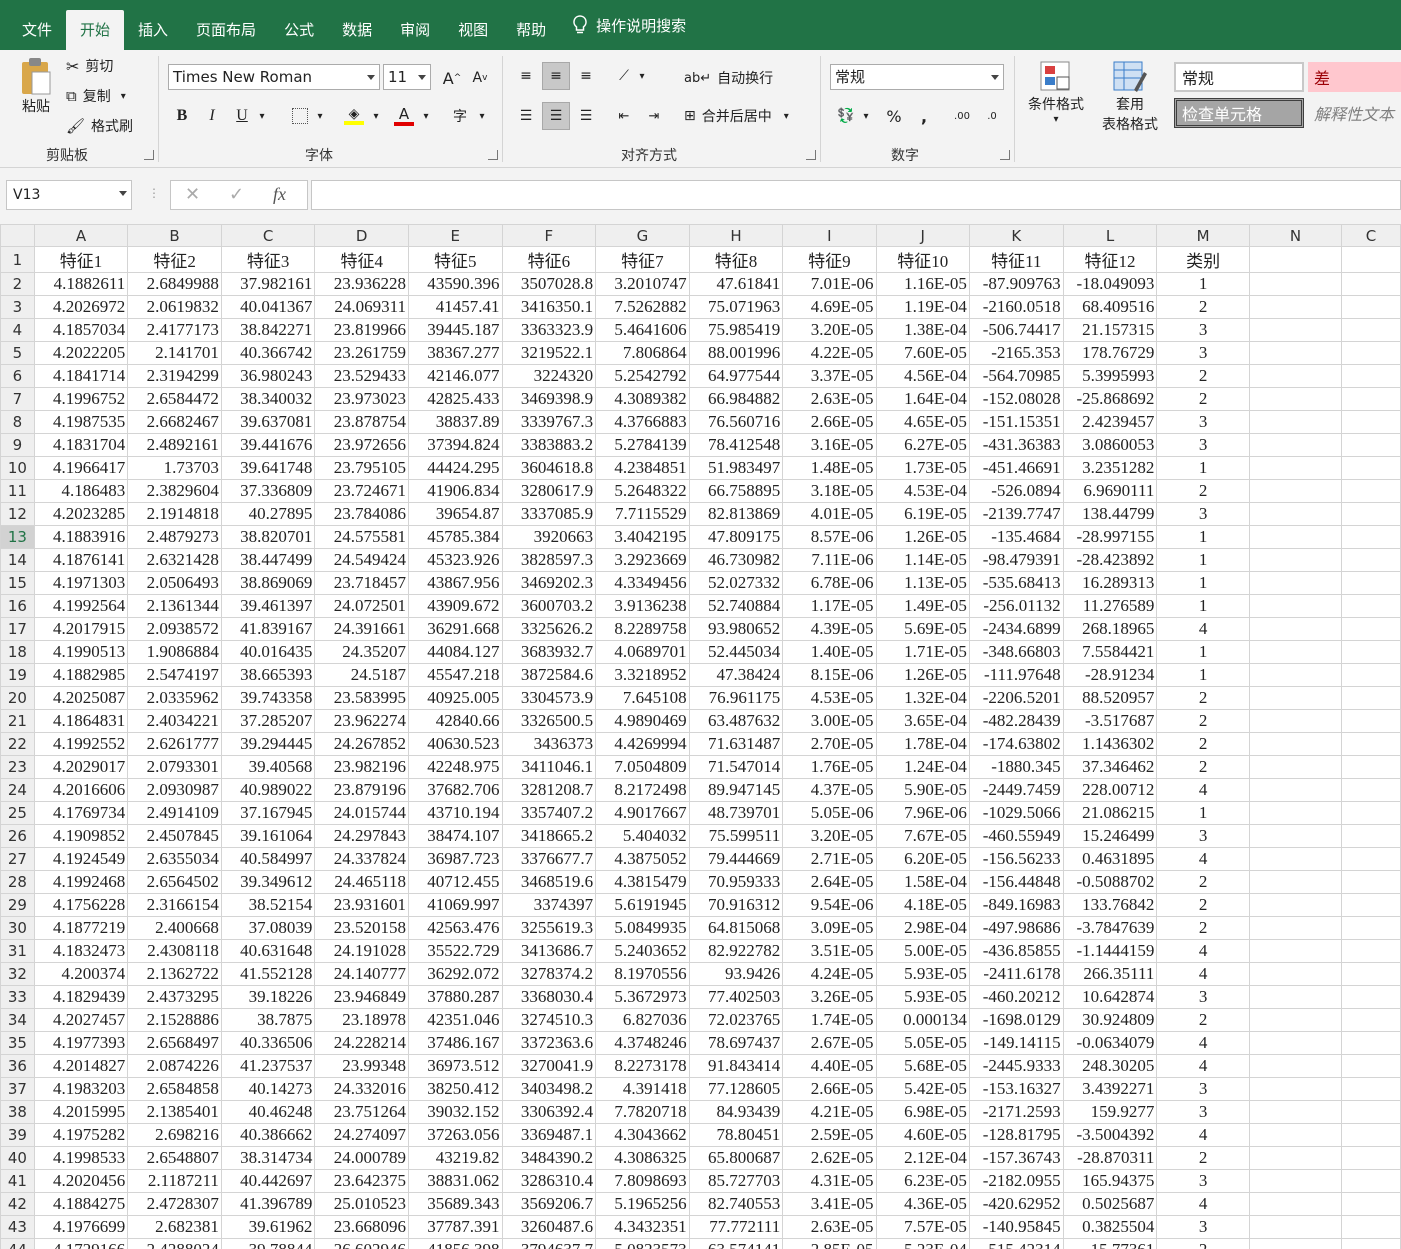 The height and width of the screenshot is (1249, 1401). What do you see at coordinates (922, 652) in the screenshot?
I see `cell: 1.71E-05` at bounding box center [922, 652].